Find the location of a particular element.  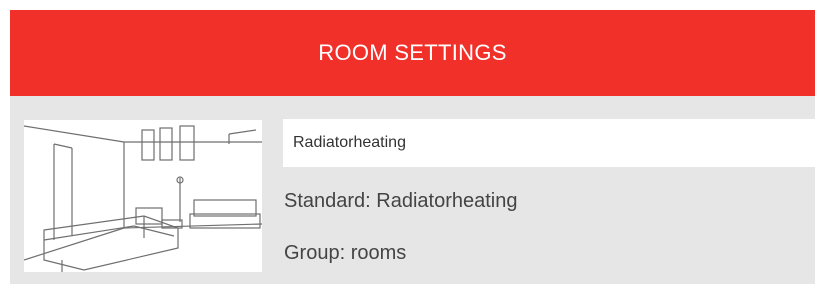

group-label: Group: rooms is located at coordinates (345, 253).